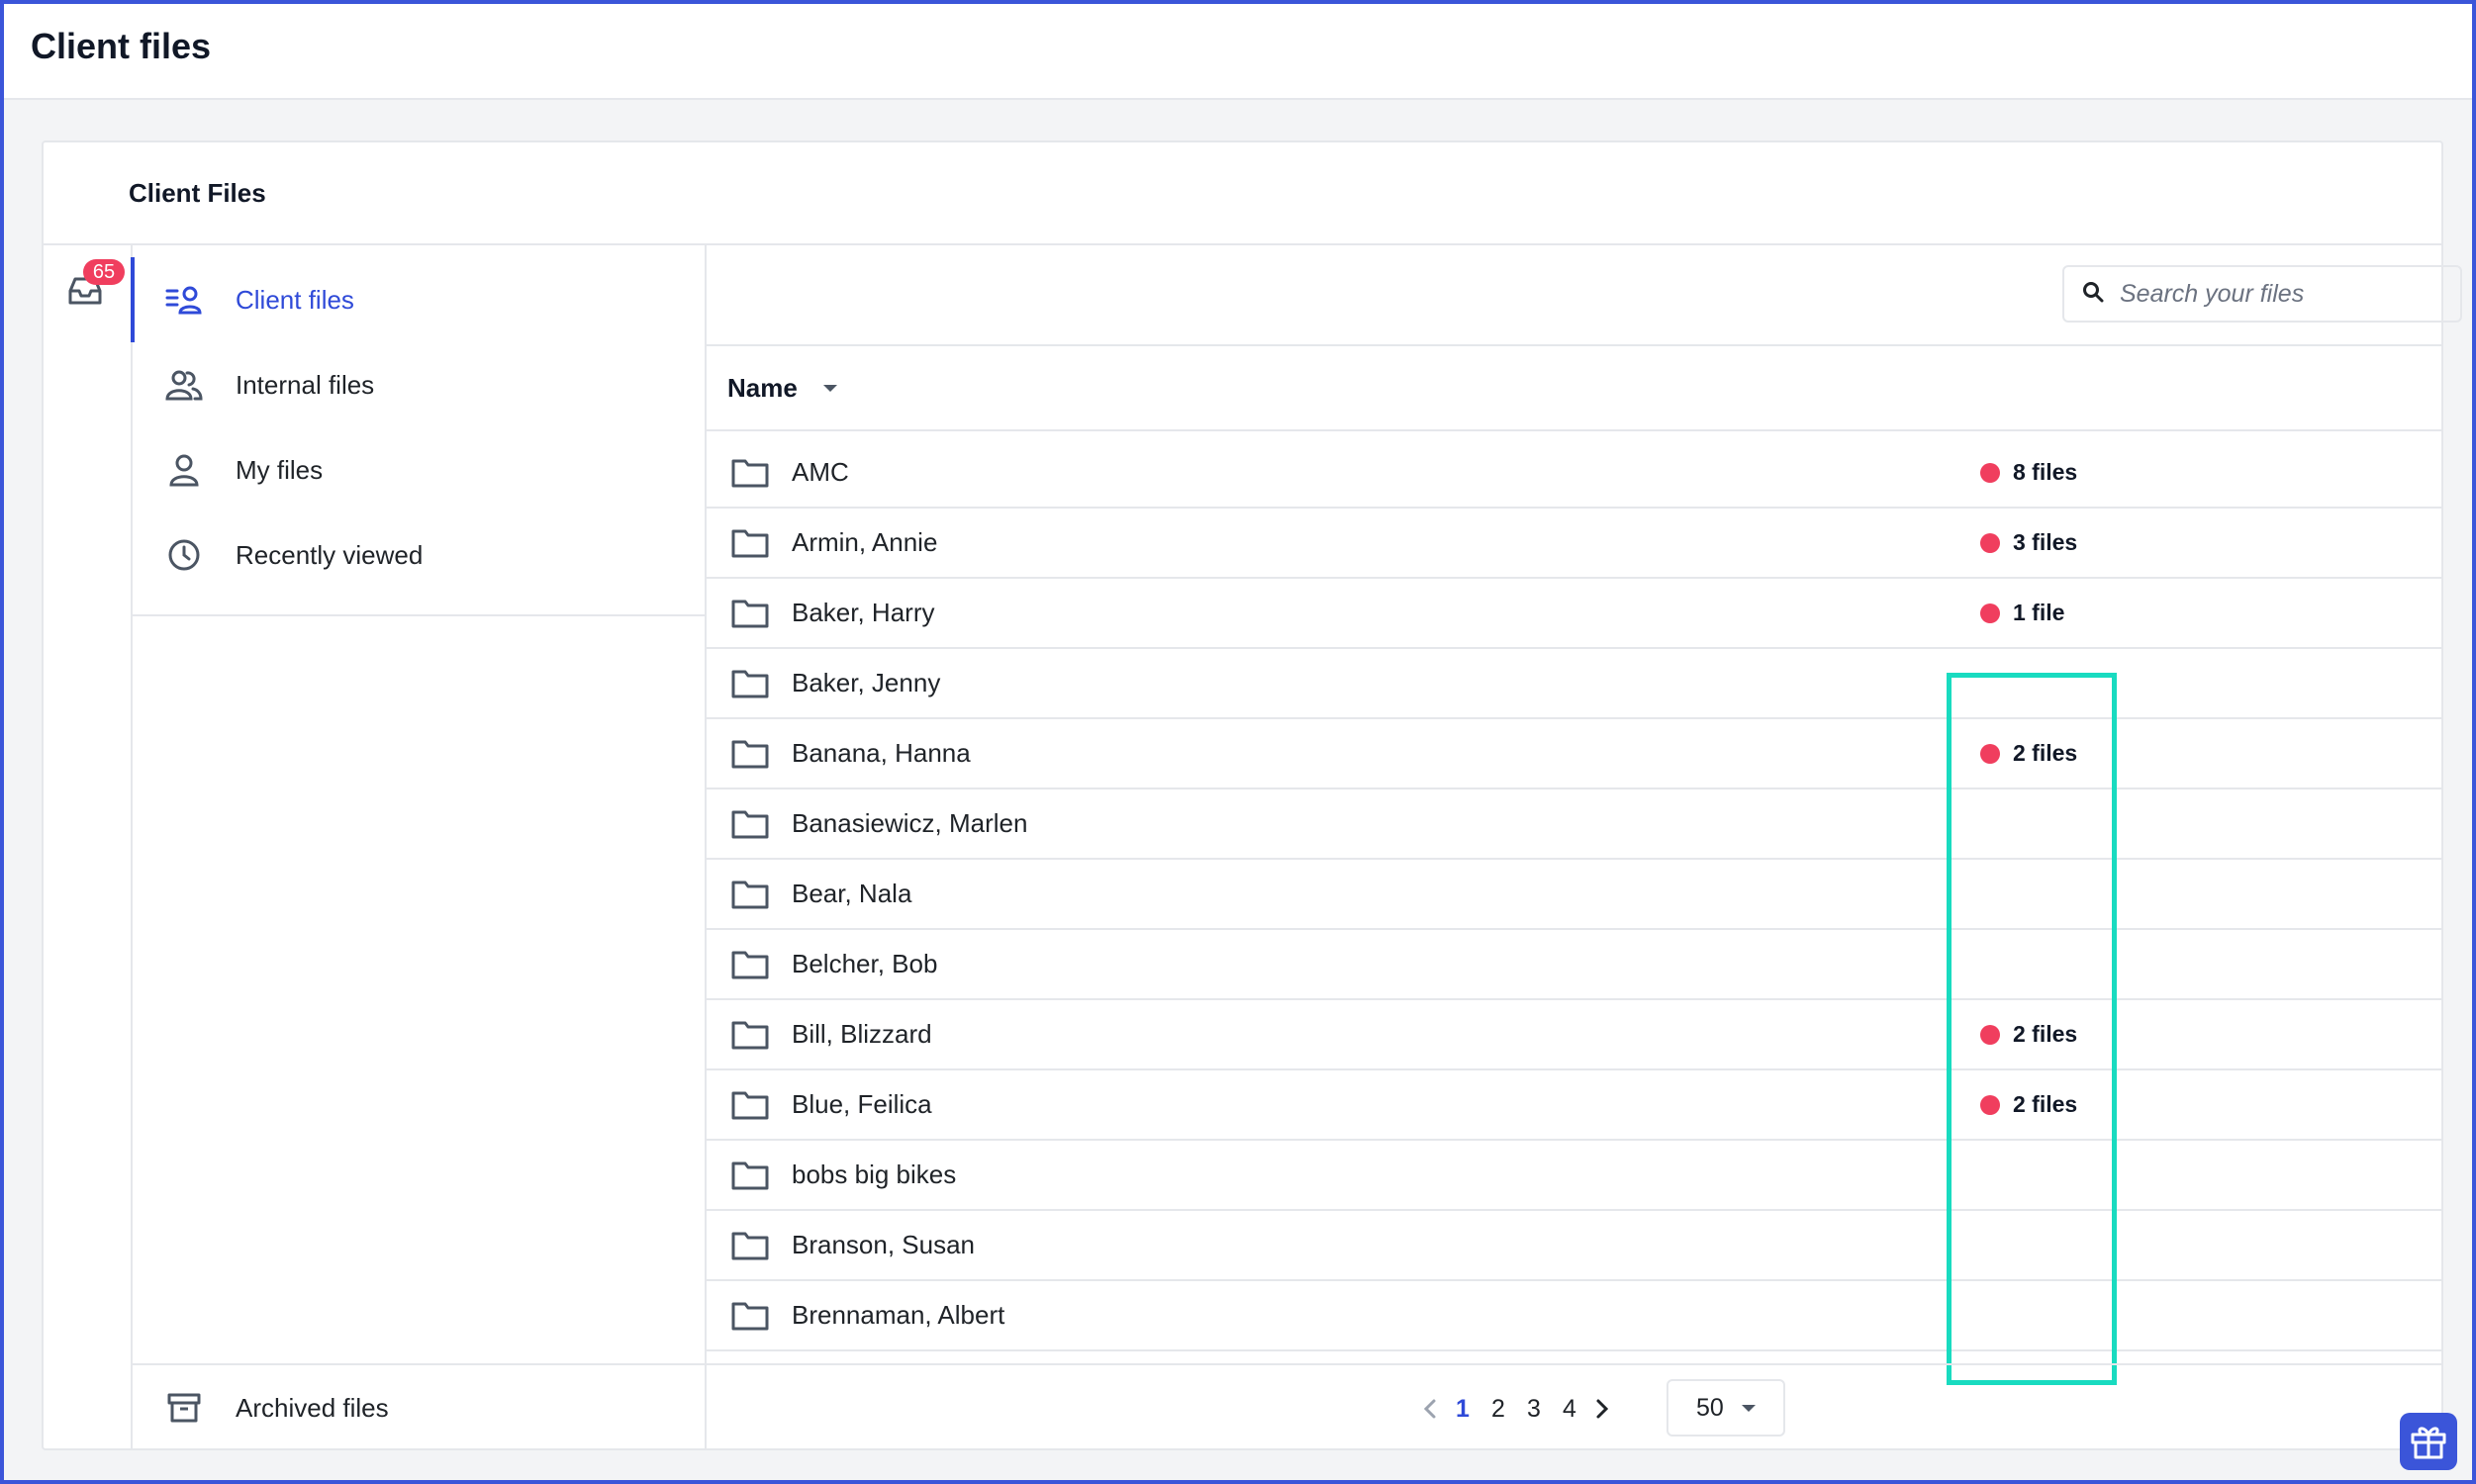 The width and height of the screenshot is (2476, 1484). I want to click on new-files-indicator: 3 files, so click(2028, 542).